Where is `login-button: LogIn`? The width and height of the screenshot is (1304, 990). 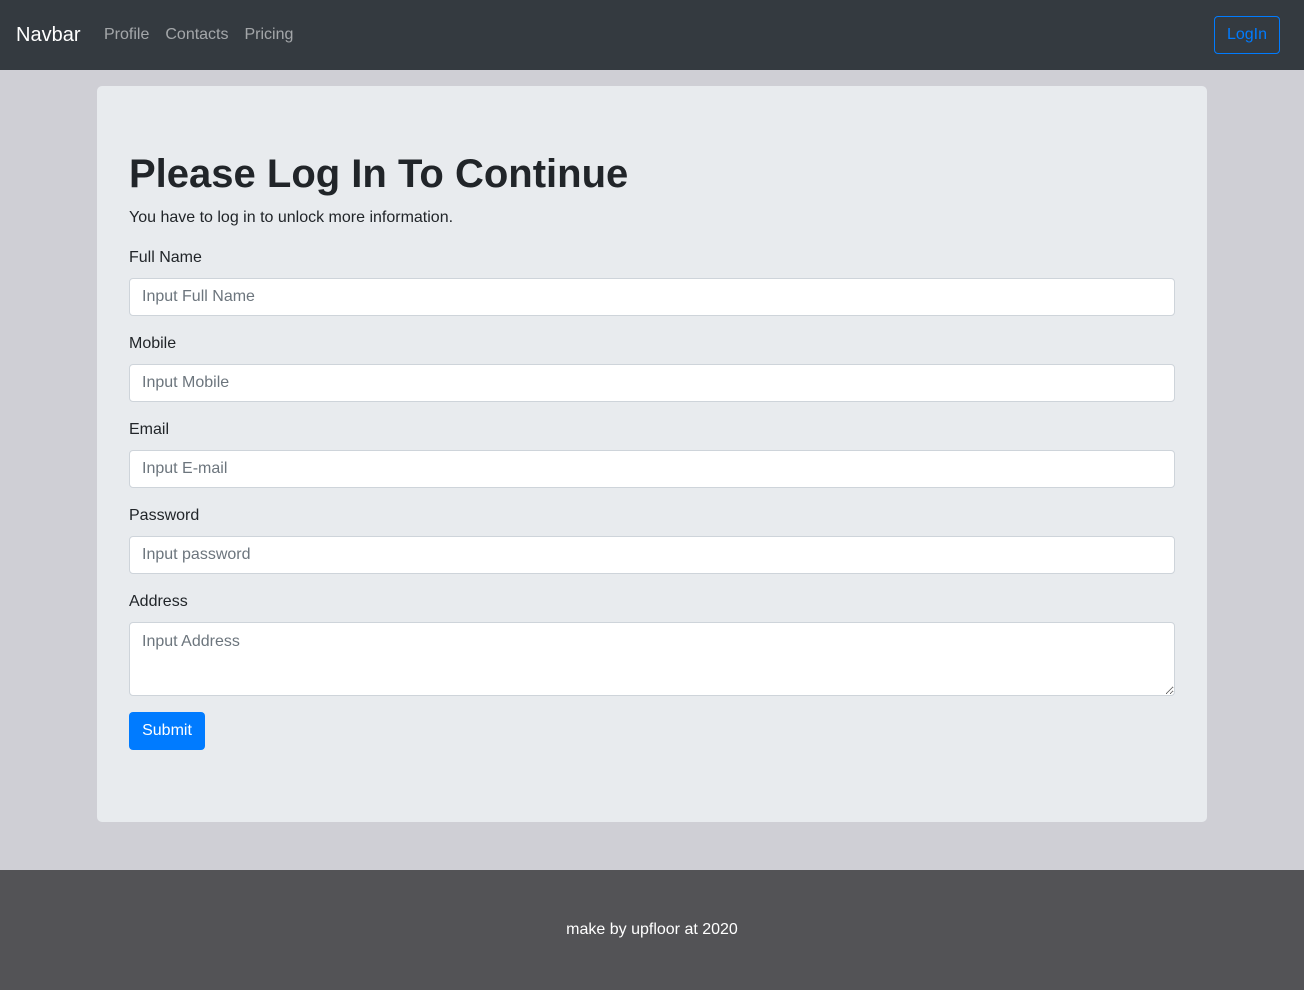 login-button: LogIn is located at coordinates (1247, 35).